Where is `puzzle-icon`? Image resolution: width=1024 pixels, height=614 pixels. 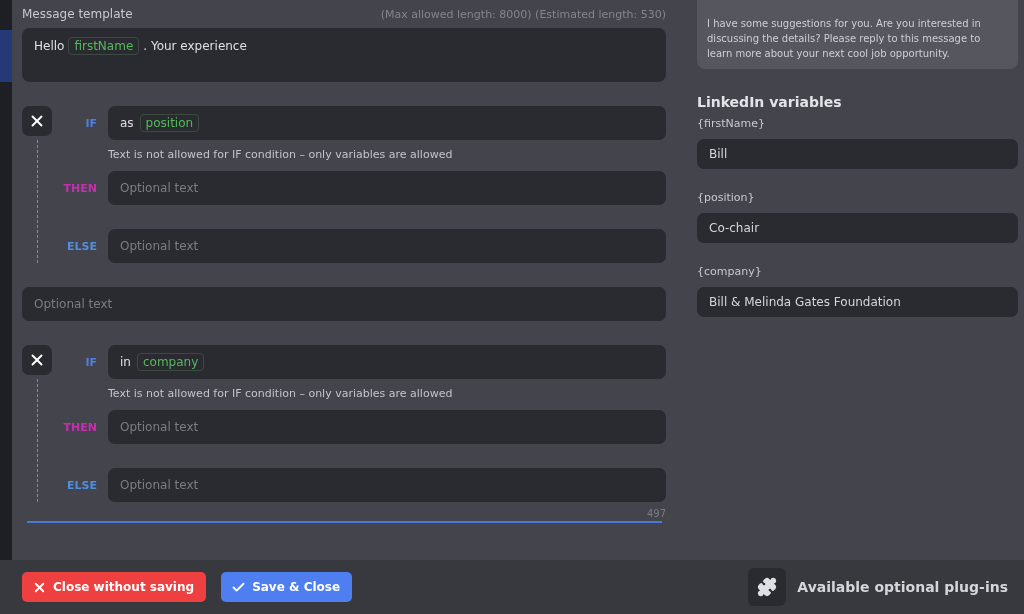 puzzle-icon is located at coordinates (767, 587).